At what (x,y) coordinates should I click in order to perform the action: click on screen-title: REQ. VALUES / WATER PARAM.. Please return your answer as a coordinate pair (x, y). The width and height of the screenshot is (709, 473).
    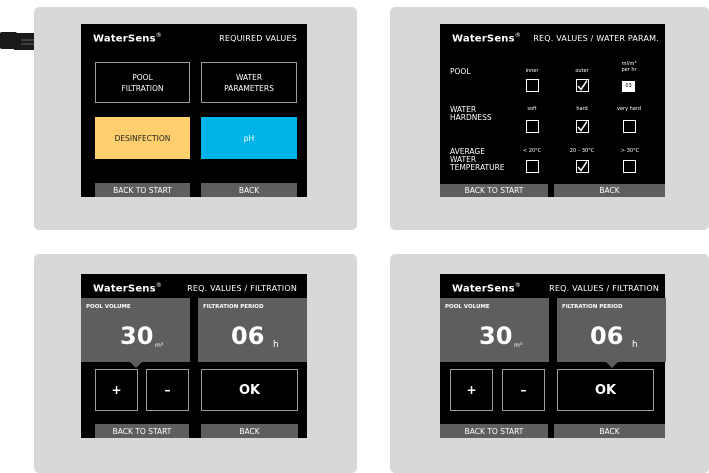
    Looking at the image, I should click on (596, 38).